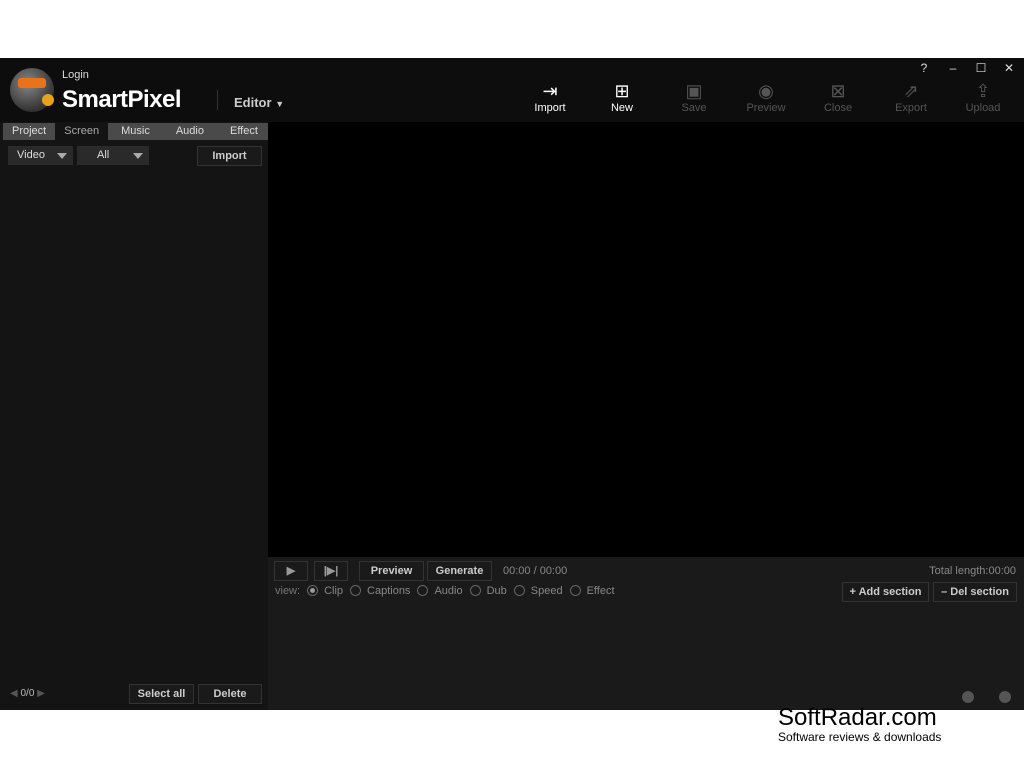 This screenshot has width=1024, height=768. What do you see at coordinates (230, 694) in the screenshot?
I see `delete-button: Delete` at bounding box center [230, 694].